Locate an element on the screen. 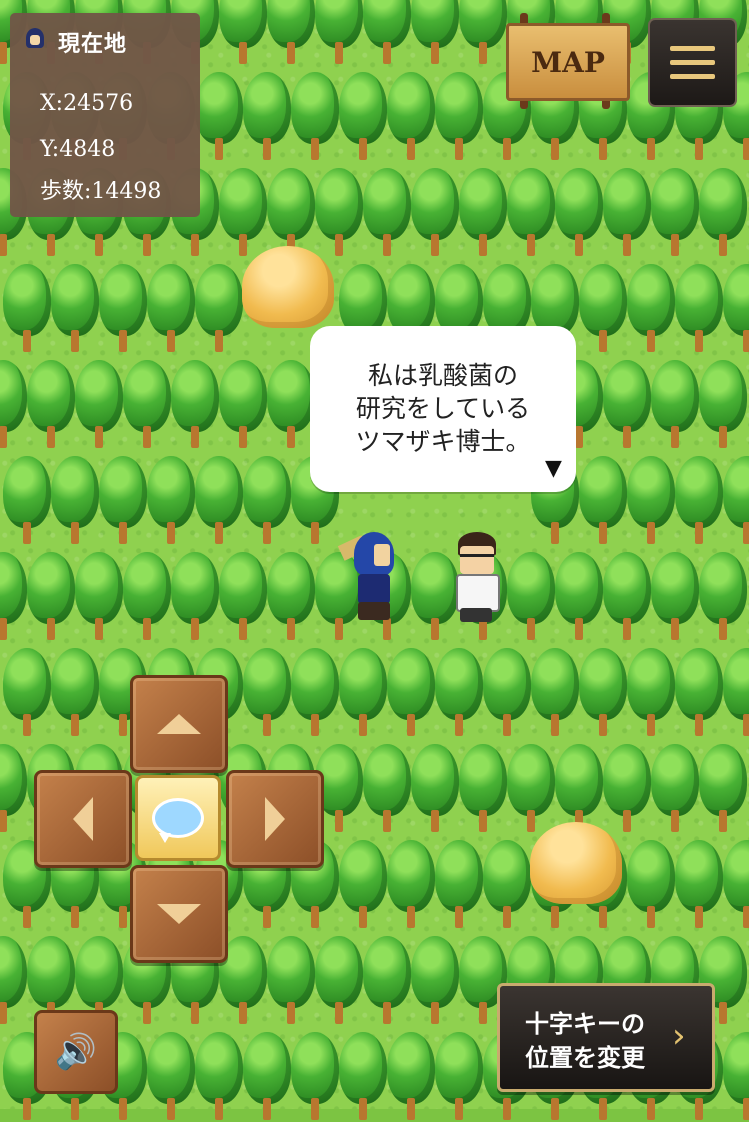 The image size is (749, 1122). change-dpad-position-button: 十字キーの 位置を変更 › is located at coordinates (606, 1037).